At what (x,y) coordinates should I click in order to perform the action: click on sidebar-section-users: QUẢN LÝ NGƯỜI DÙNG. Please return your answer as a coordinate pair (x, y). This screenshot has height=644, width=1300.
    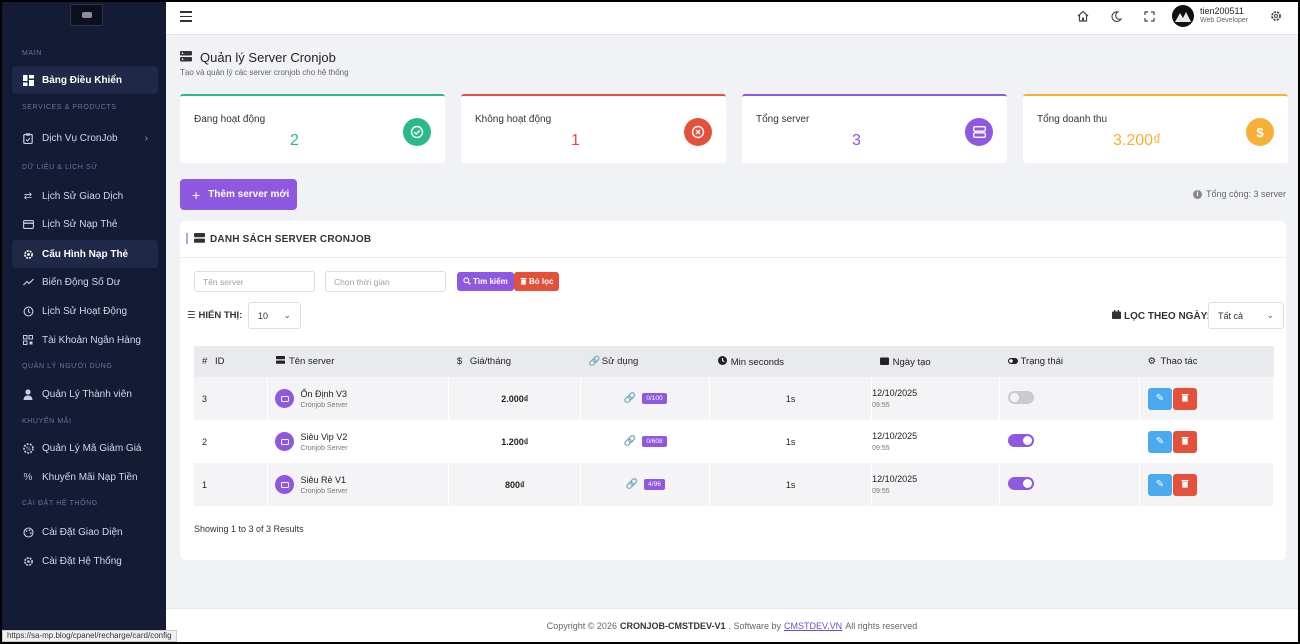
    Looking at the image, I should click on (67, 366).